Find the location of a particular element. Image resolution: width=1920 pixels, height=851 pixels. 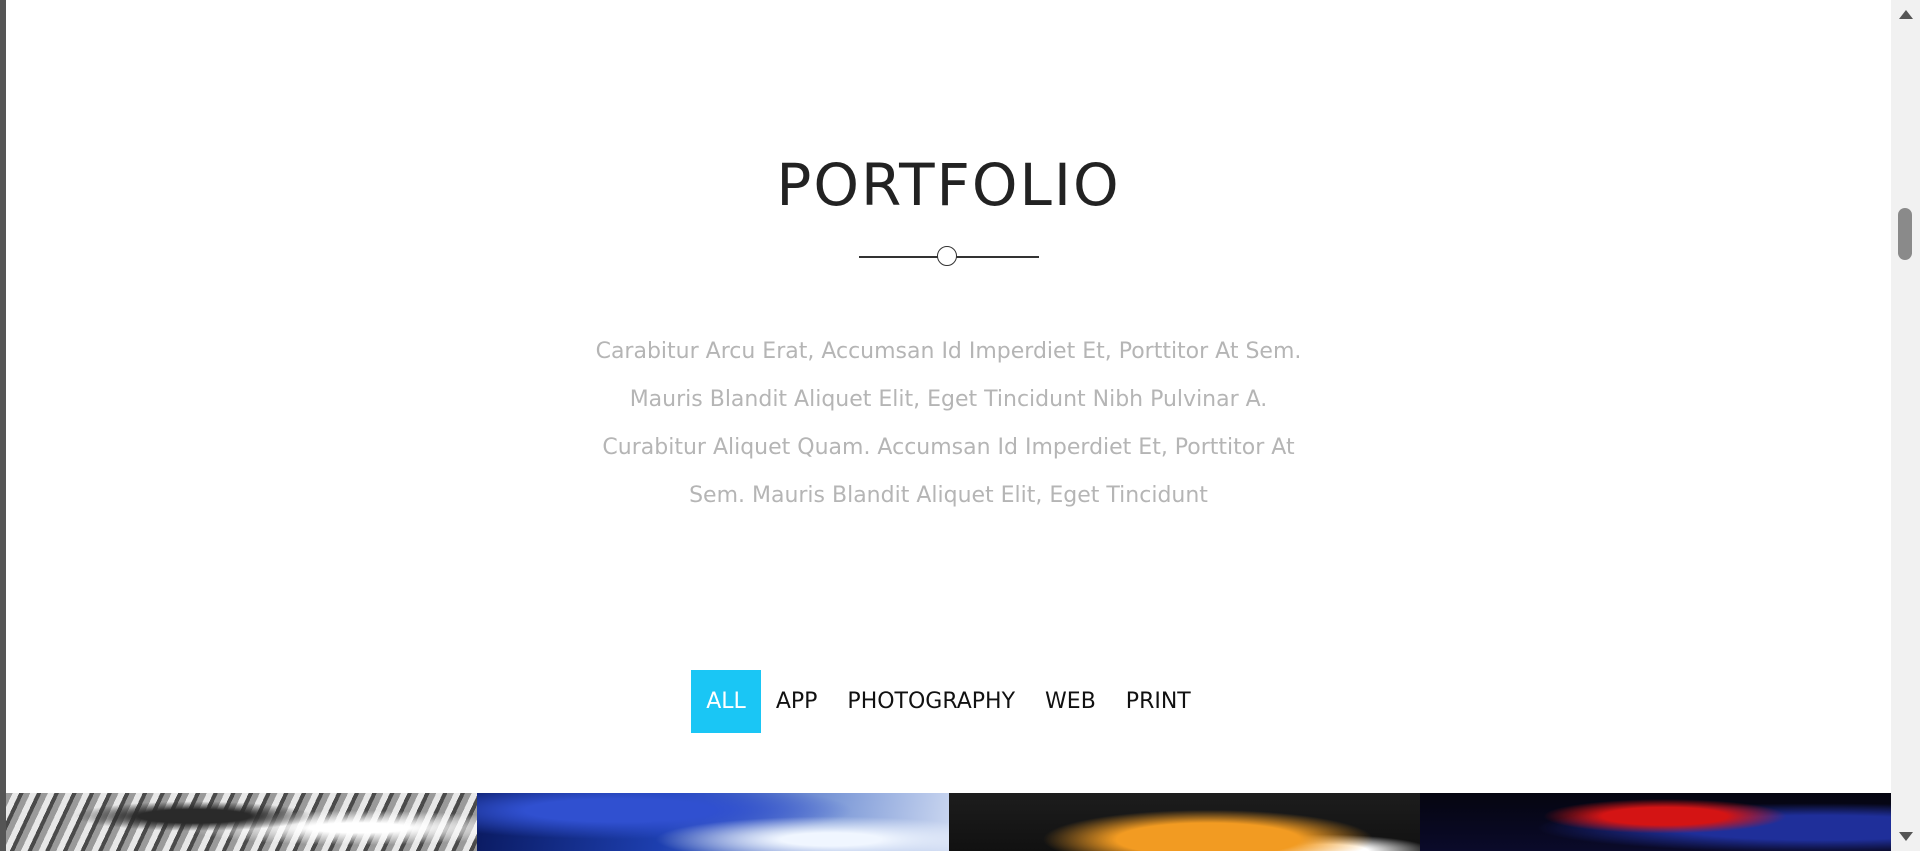

scrollbar-thumb is located at coordinates (1905, 234).